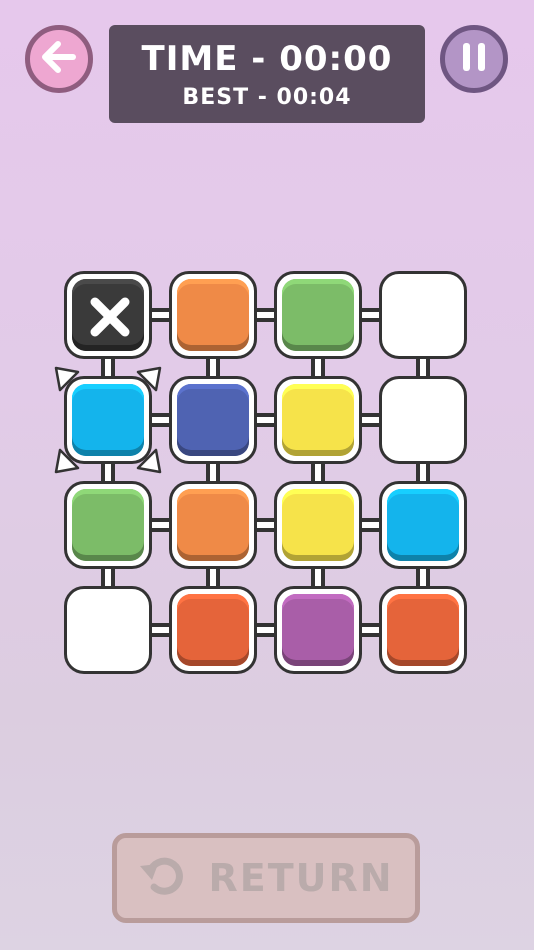  I want to click on tile-r3-c4, so click(423, 525).